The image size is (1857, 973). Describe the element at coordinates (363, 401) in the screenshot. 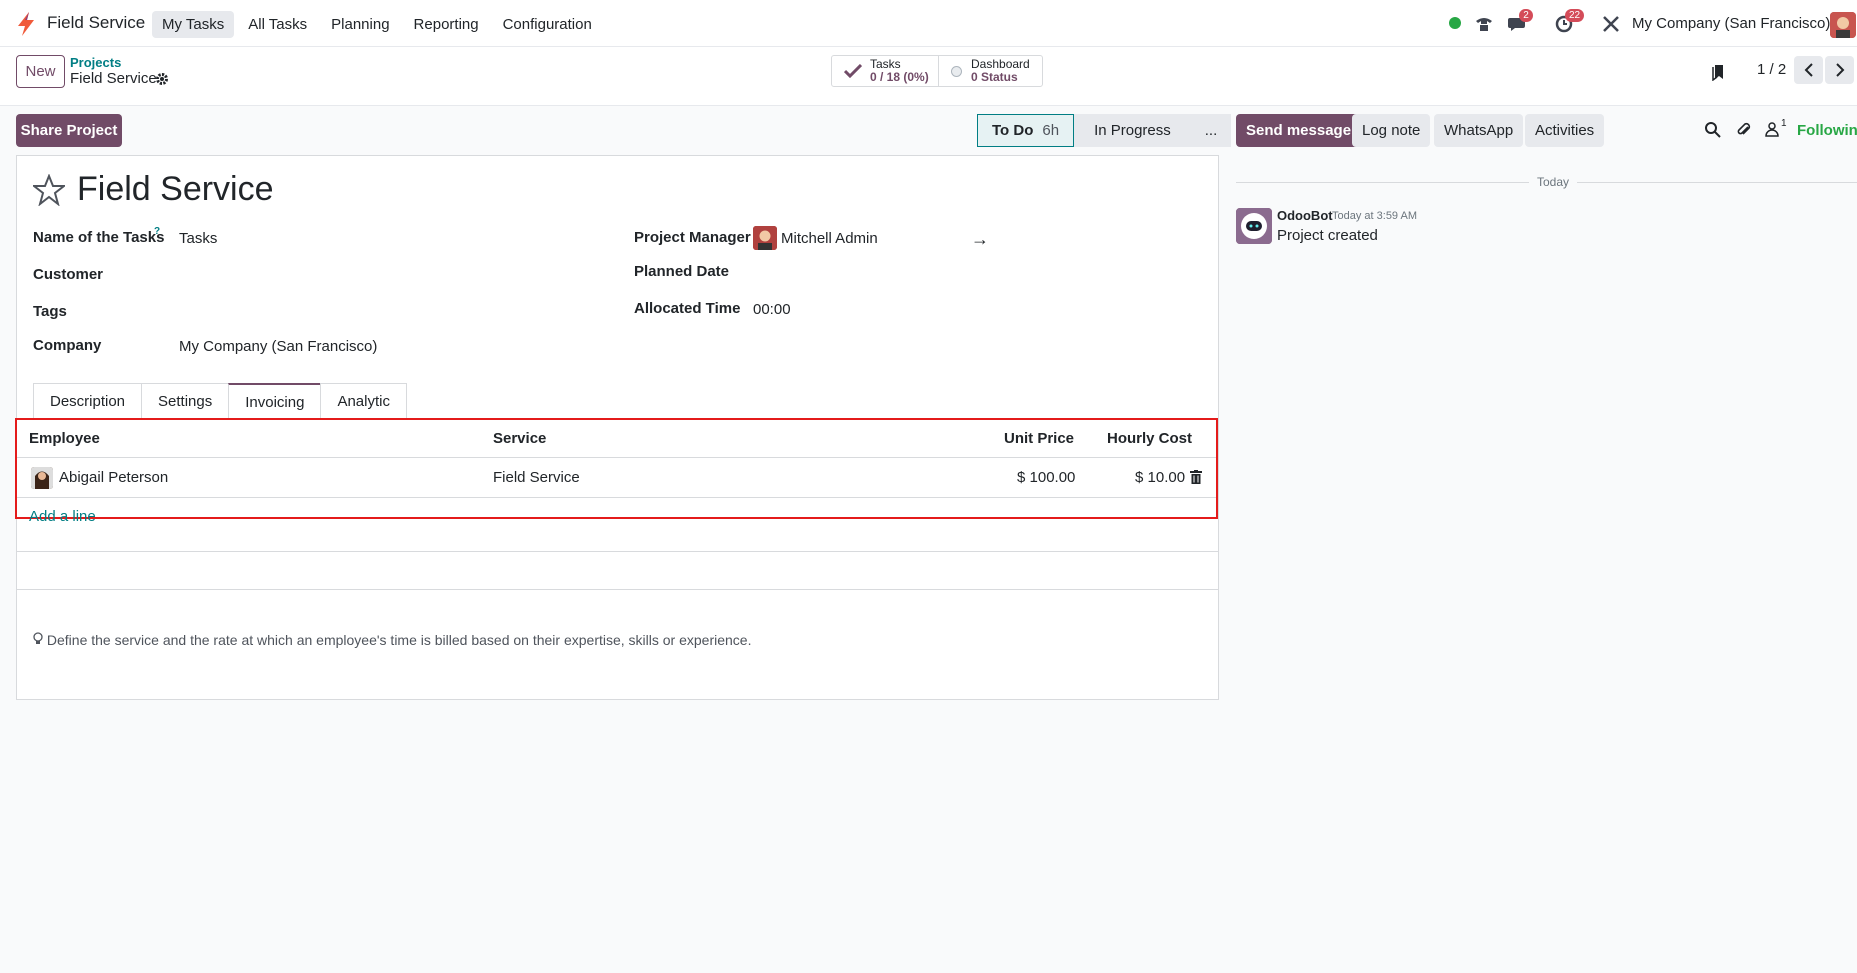

I see `tab-analytic: Analytic` at that location.